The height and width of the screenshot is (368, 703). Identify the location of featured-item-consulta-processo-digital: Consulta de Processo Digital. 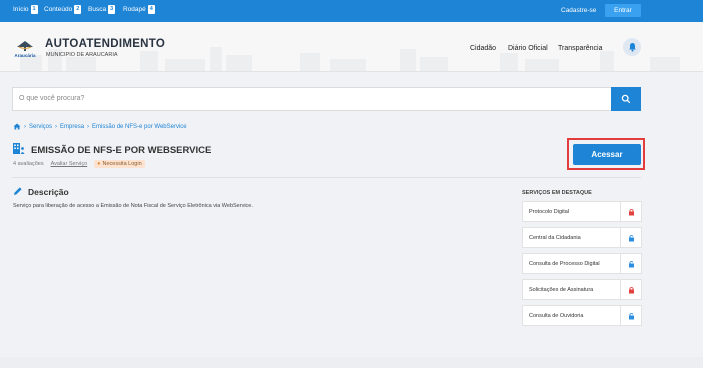
(582, 263).